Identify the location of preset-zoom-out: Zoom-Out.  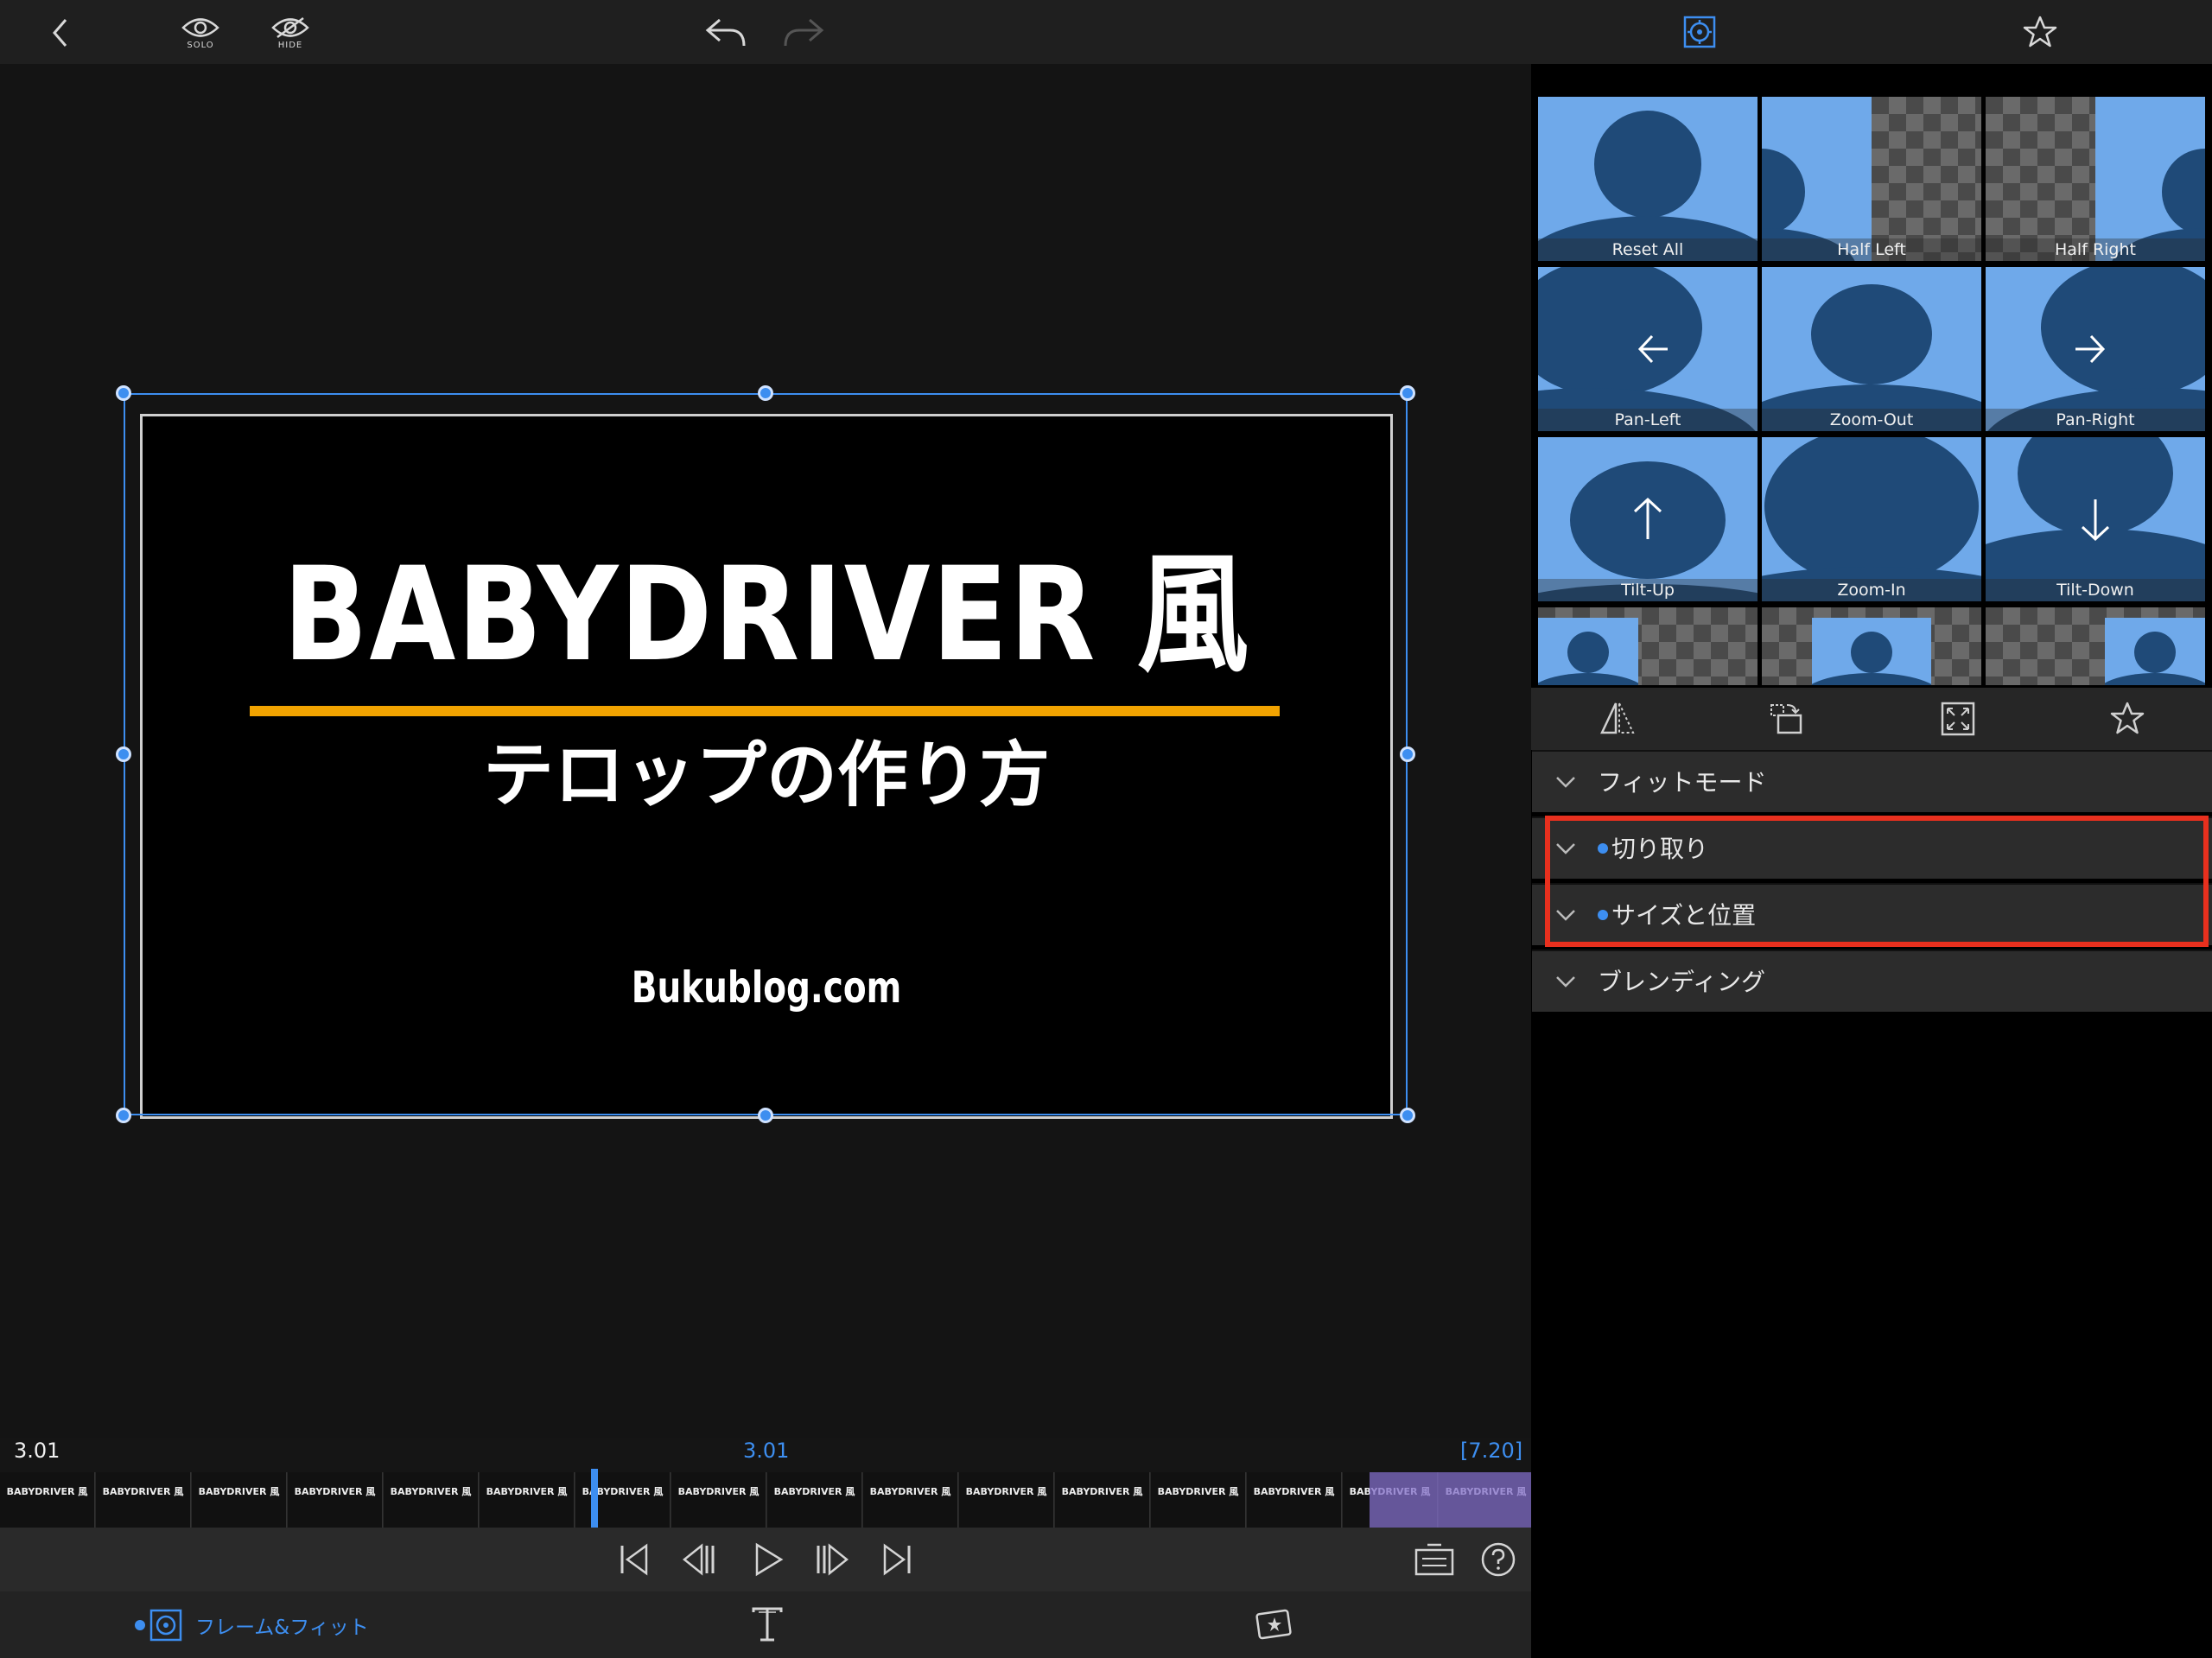
(1871, 349).